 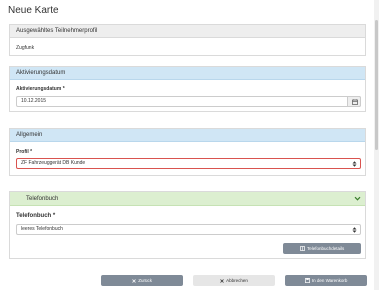 What do you see at coordinates (187, 31) in the screenshot?
I see `selected-profile-heading: Ausgewähltes Teilnehmerprofil` at bounding box center [187, 31].